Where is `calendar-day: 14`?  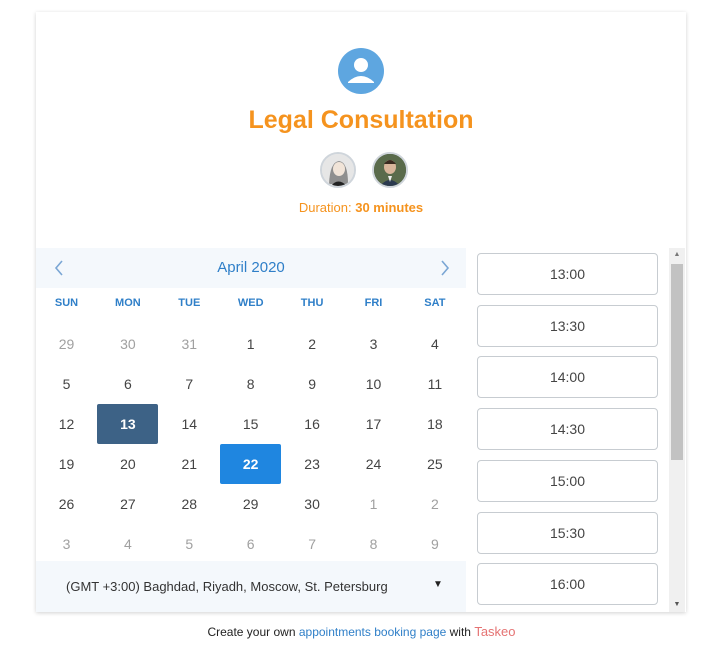
calendar-day: 14 is located at coordinates (189, 424).